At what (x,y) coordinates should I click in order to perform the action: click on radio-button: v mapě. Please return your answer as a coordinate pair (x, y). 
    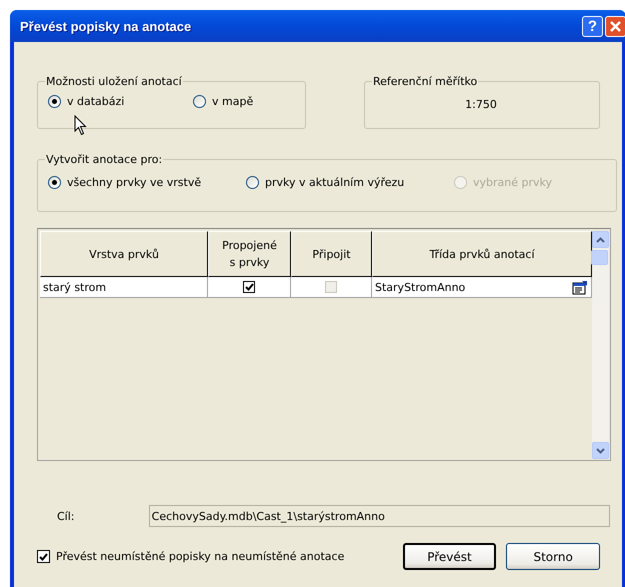
    Looking at the image, I should click on (223, 101).